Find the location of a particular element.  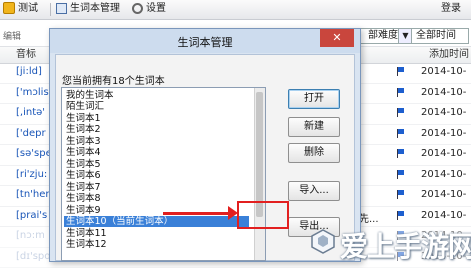

export-highlight-box is located at coordinates (263, 215).